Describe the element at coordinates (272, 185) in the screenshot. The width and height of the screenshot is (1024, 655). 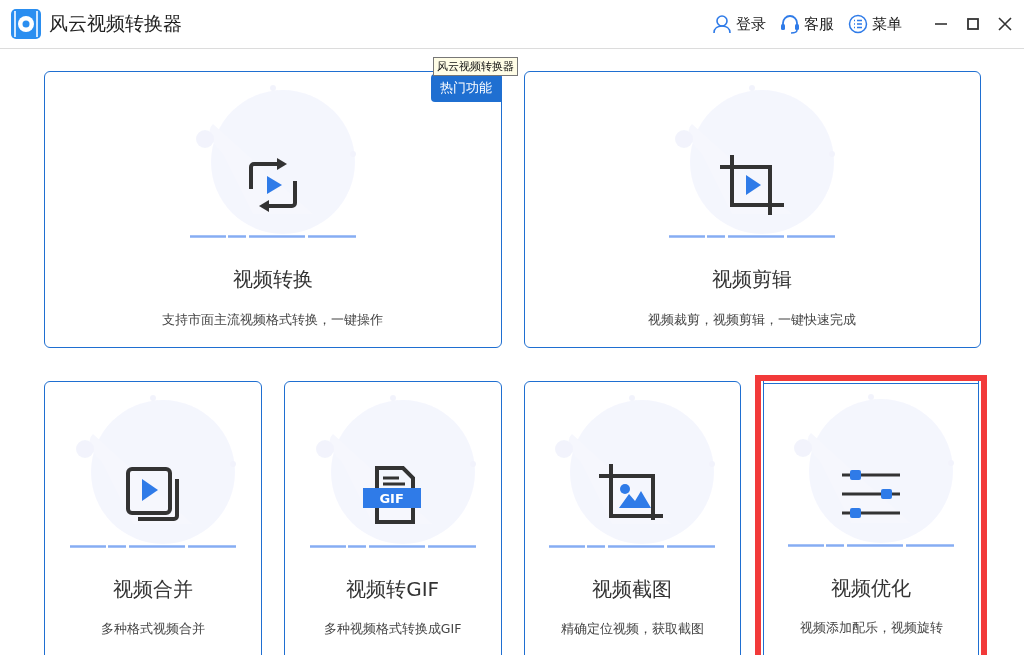
I see `convert-icon` at that location.